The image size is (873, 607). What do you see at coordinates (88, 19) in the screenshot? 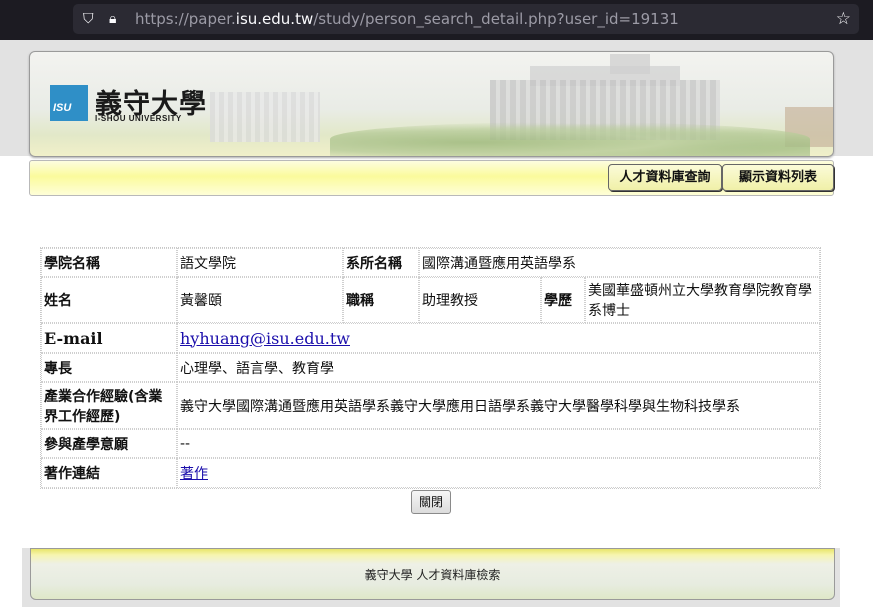
I see `shield-icon: ⛉` at bounding box center [88, 19].